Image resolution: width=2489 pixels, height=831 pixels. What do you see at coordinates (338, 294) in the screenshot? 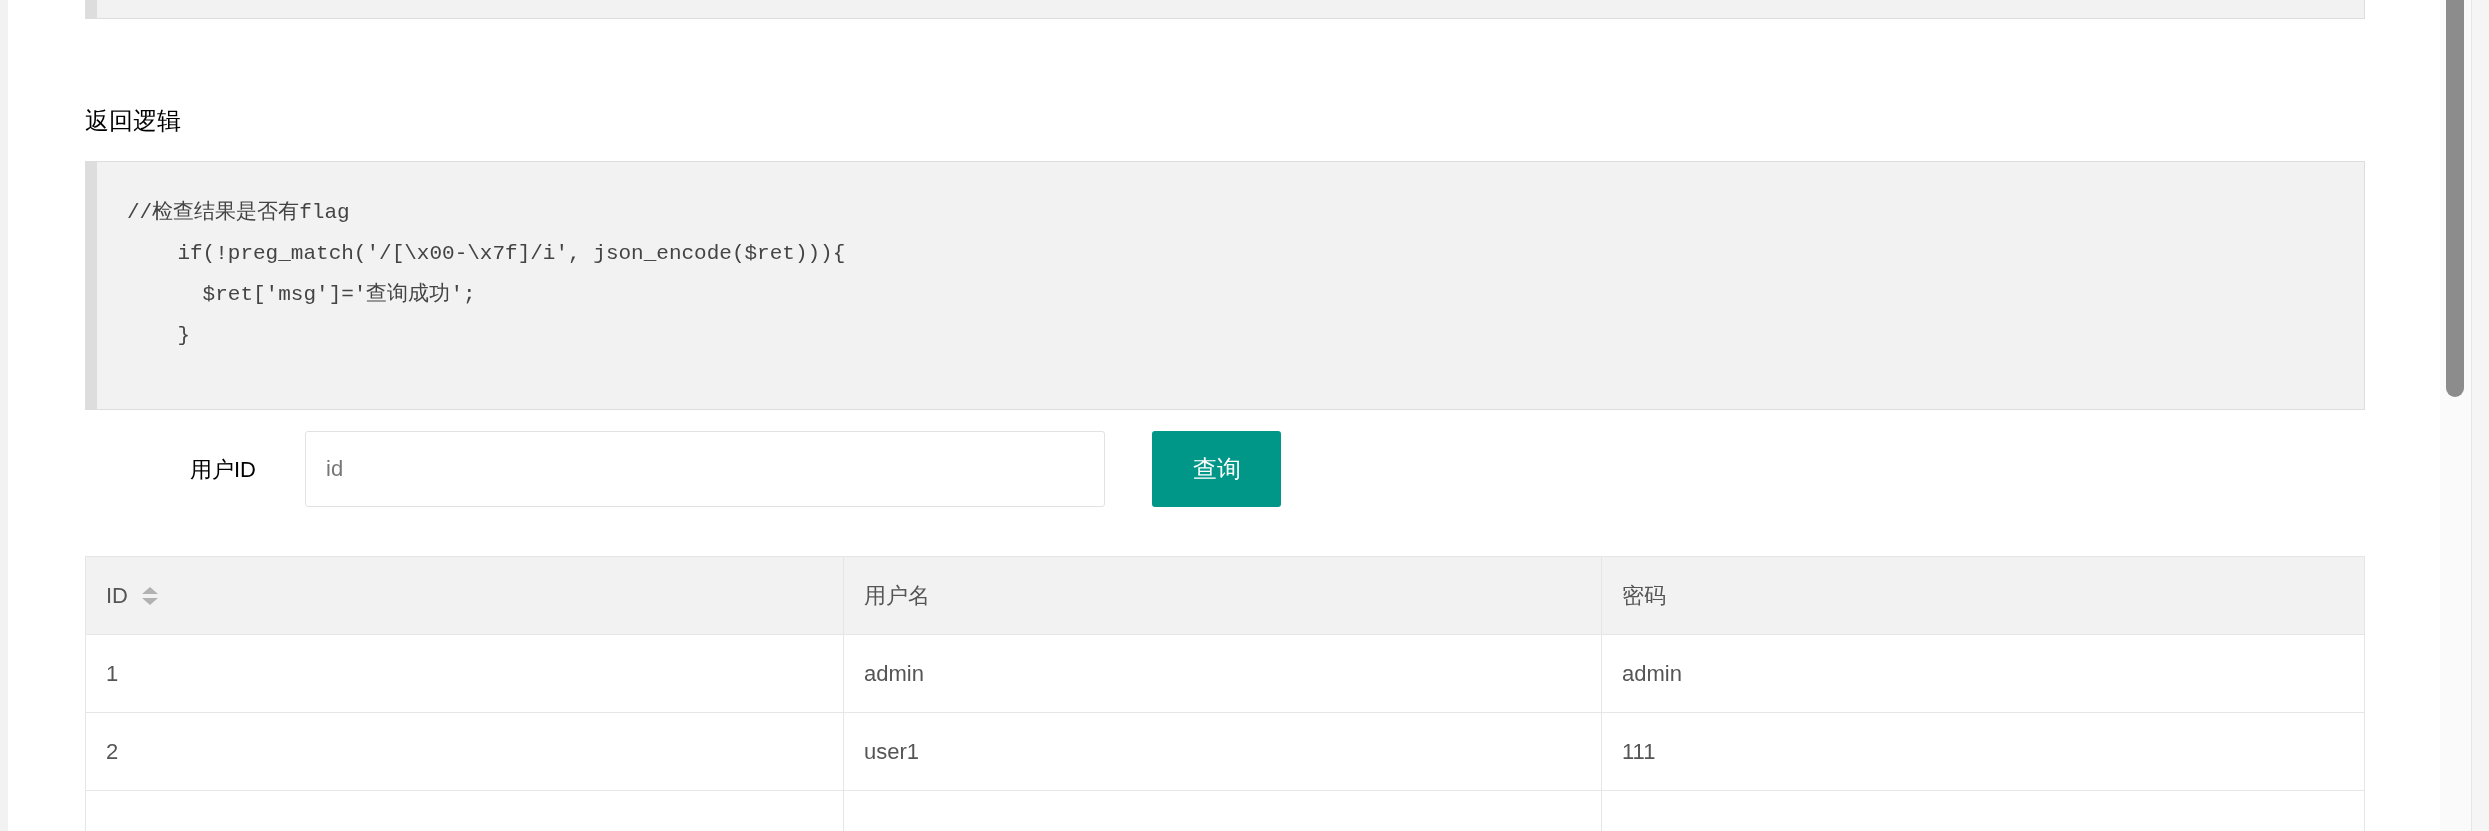
I see `code-line: $ret['msg']='查询成功';` at bounding box center [338, 294].